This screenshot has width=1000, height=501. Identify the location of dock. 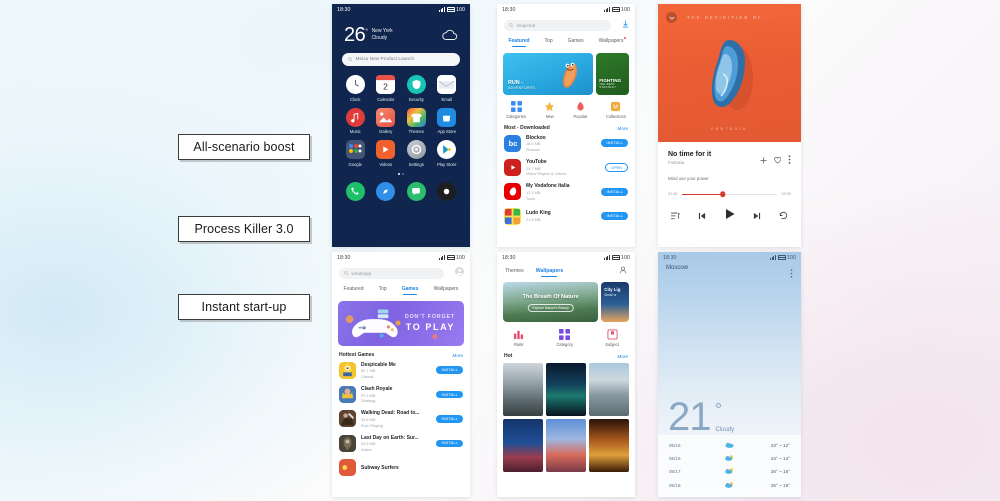
(401, 188).